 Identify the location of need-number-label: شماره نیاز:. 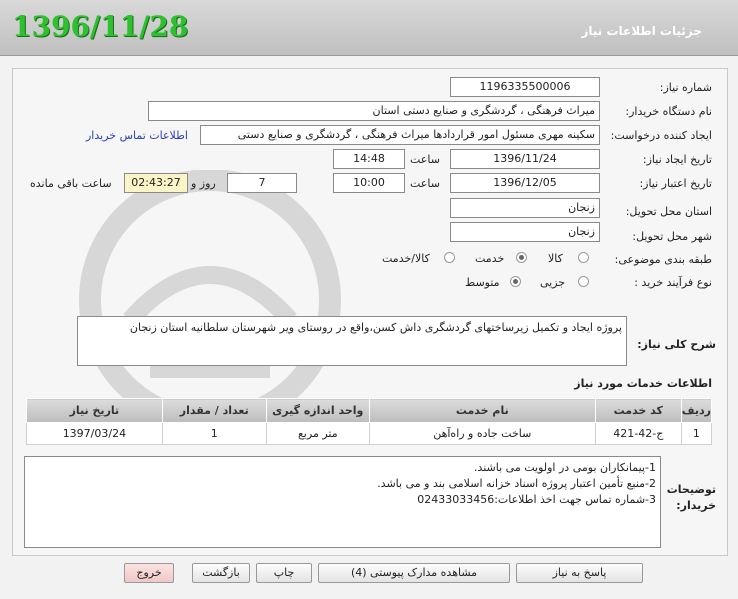
(685, 87).